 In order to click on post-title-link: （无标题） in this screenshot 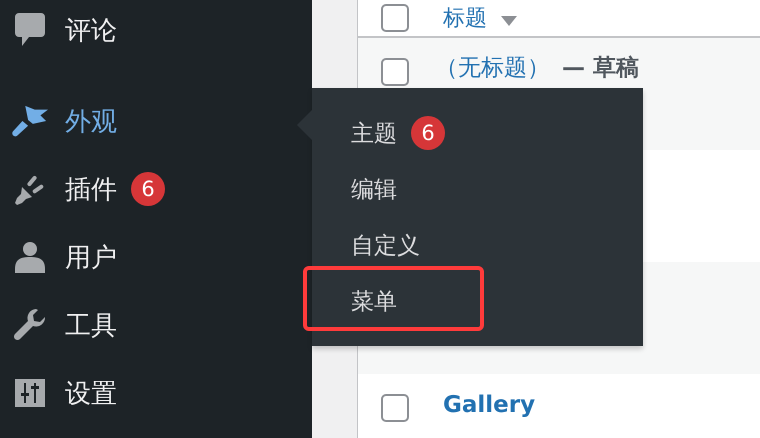, I will do `click(492, 67)`.